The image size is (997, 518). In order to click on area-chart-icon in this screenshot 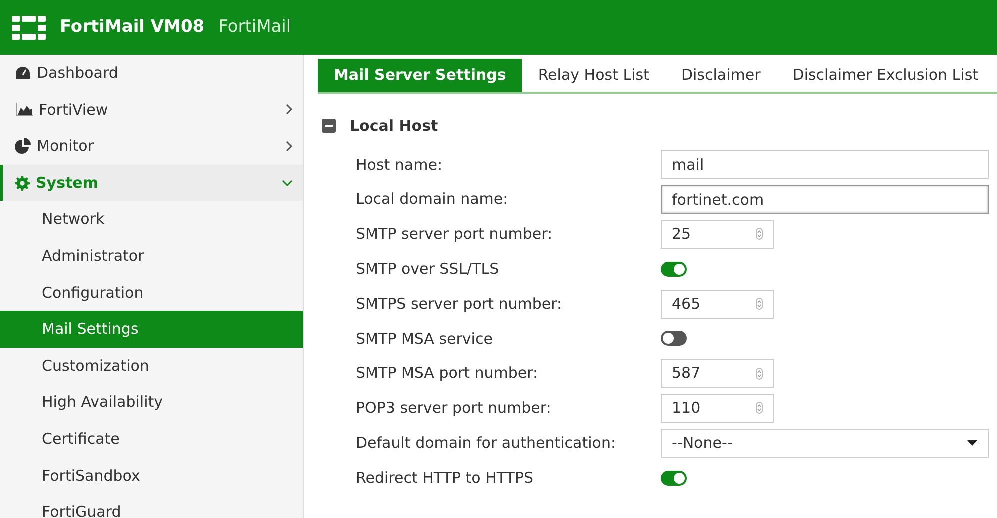, I will do `click(24, 109)`.